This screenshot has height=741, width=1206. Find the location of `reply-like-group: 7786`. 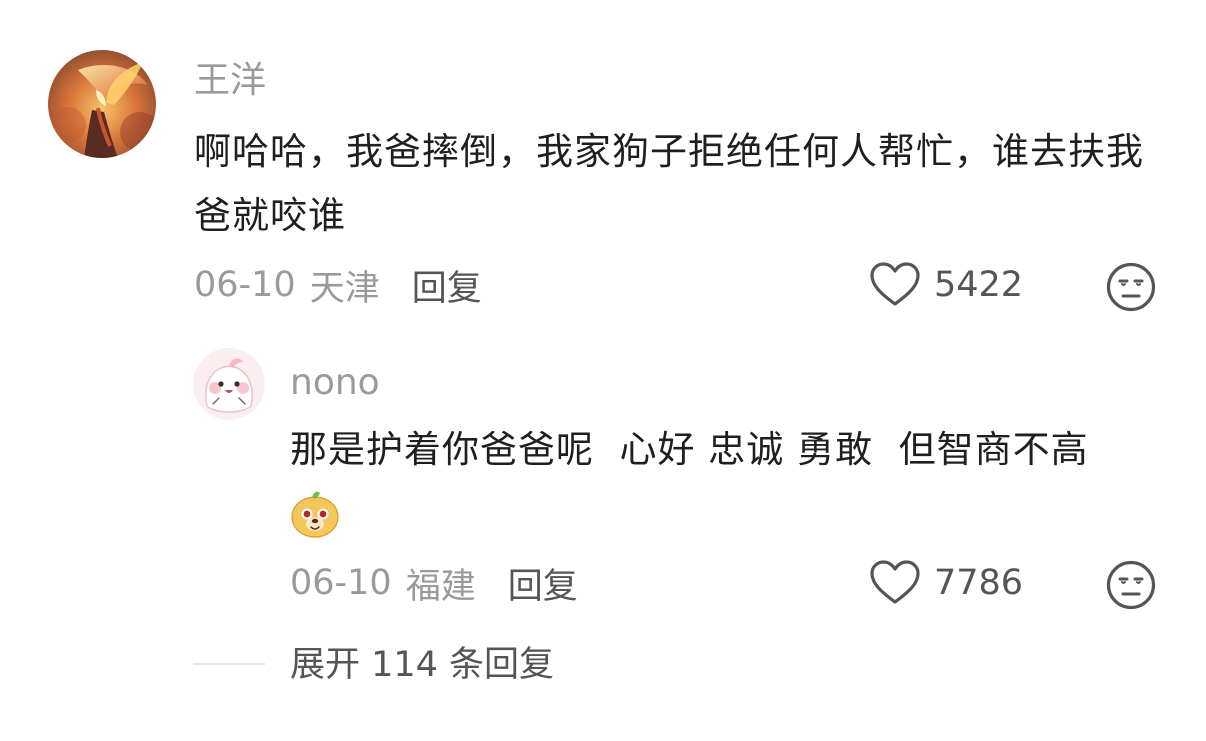

reply-like-group: 7786 is located at coordinates (945, 583).